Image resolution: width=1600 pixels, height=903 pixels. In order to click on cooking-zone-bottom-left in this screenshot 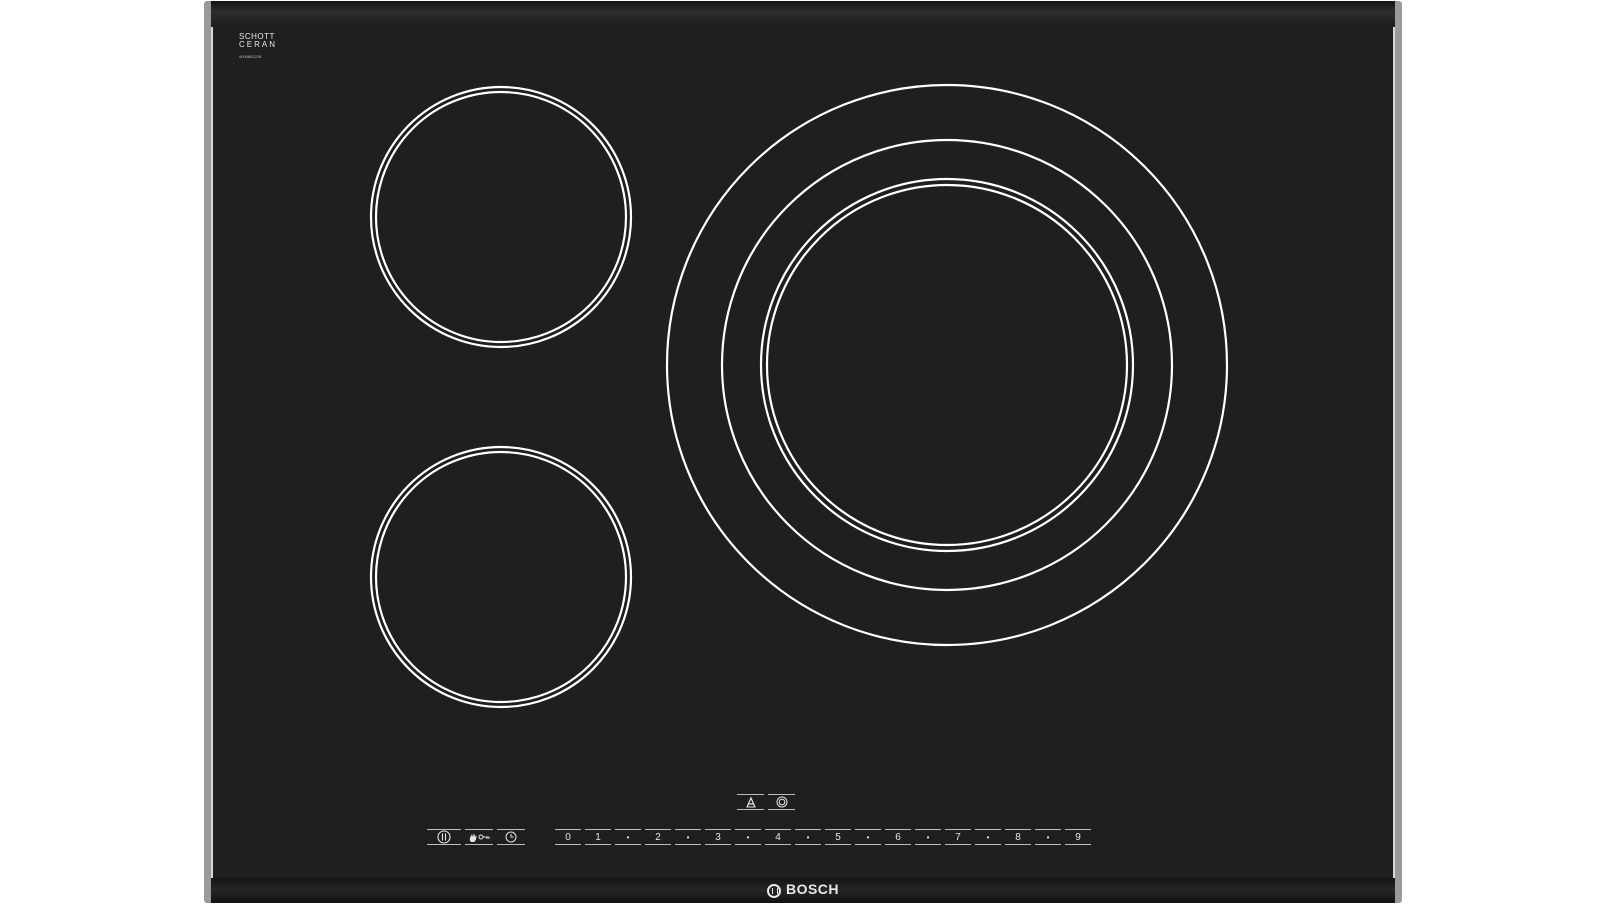, I will do `click(501, 577)`.